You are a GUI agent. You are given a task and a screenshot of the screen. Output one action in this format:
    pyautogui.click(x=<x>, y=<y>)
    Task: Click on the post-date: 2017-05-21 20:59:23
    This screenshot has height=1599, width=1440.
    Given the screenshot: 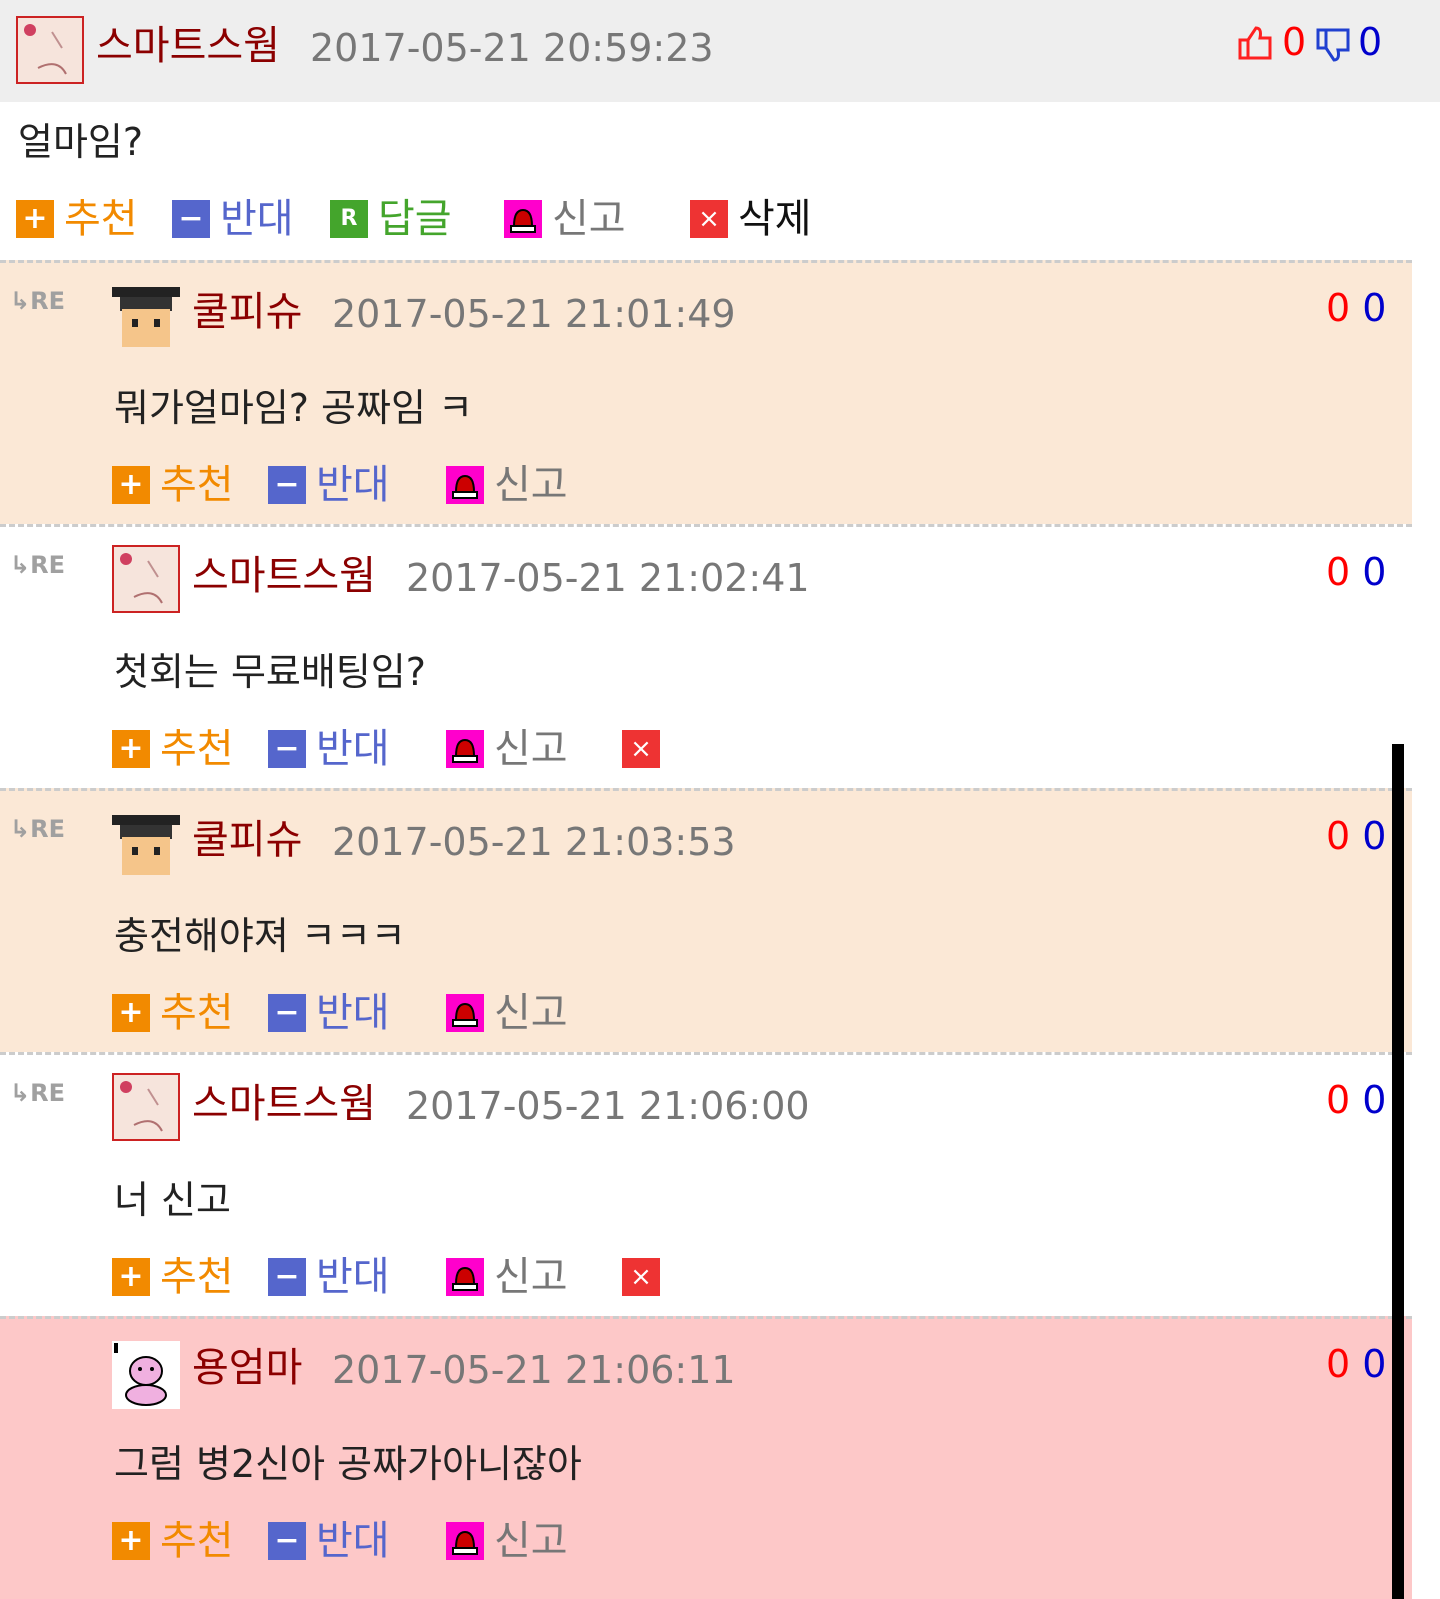 What is the action you would take?
    pyautogui.click(x=512, y=48)
    